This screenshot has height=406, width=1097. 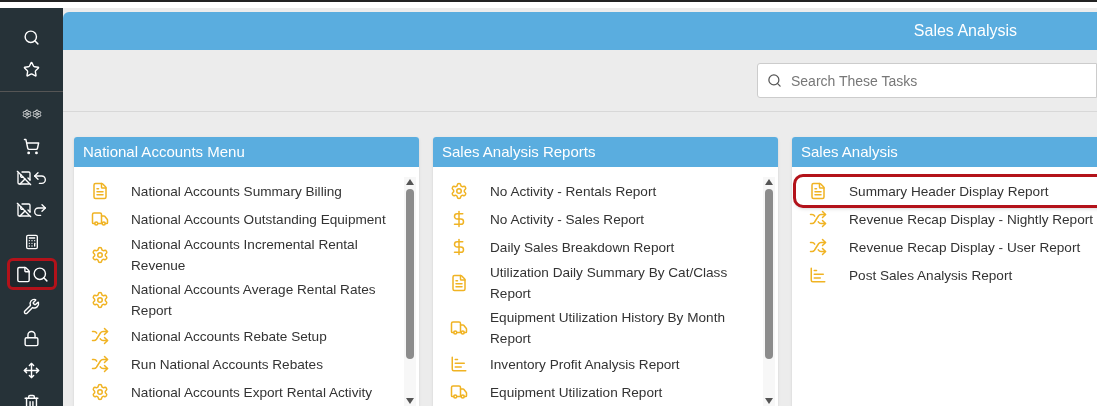 I want to click on panel-title: Sales Analysis, so click(x=944, y=152).